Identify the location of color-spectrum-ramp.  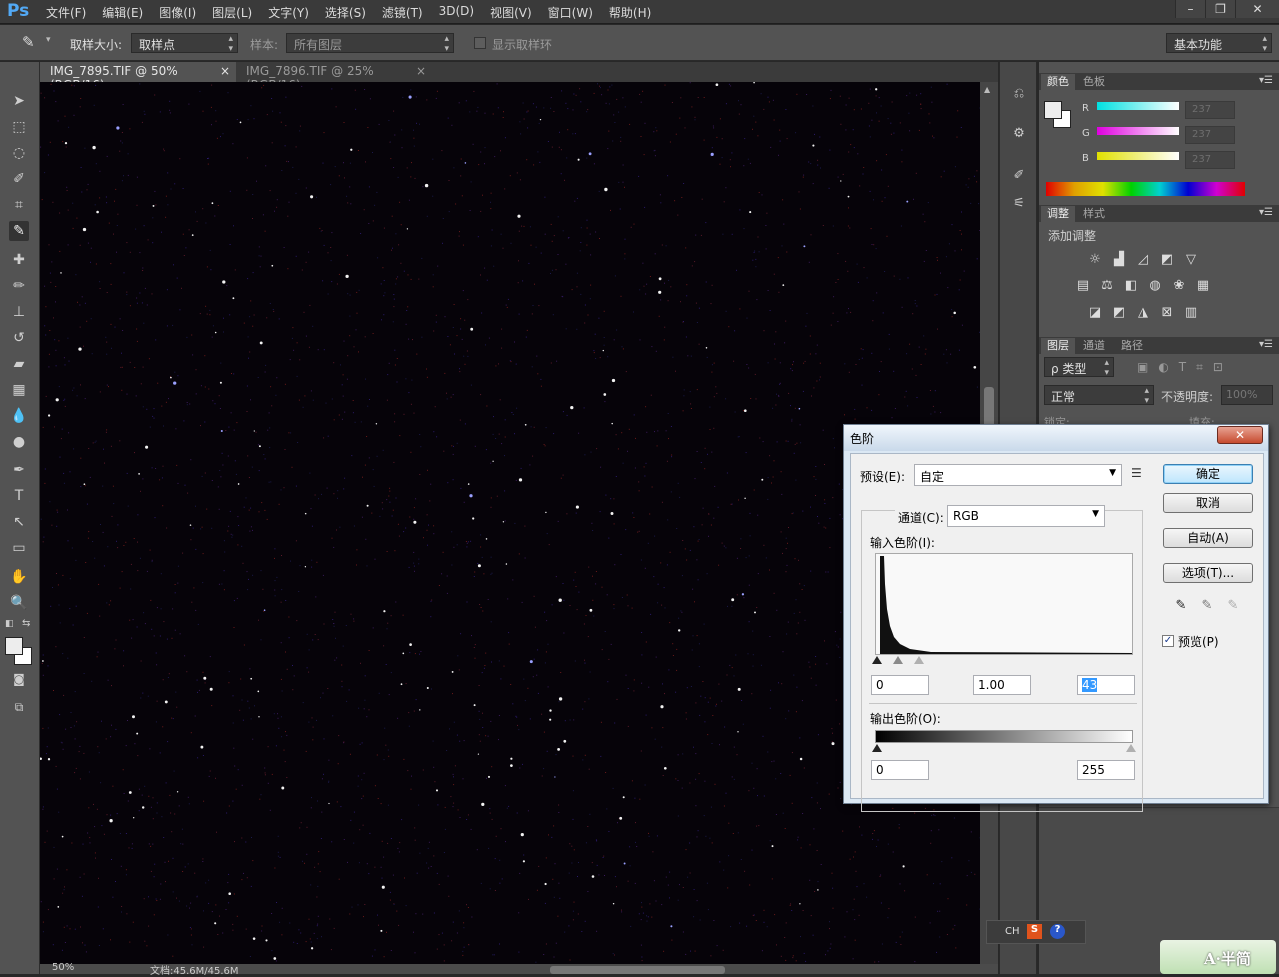
(1145, 189).